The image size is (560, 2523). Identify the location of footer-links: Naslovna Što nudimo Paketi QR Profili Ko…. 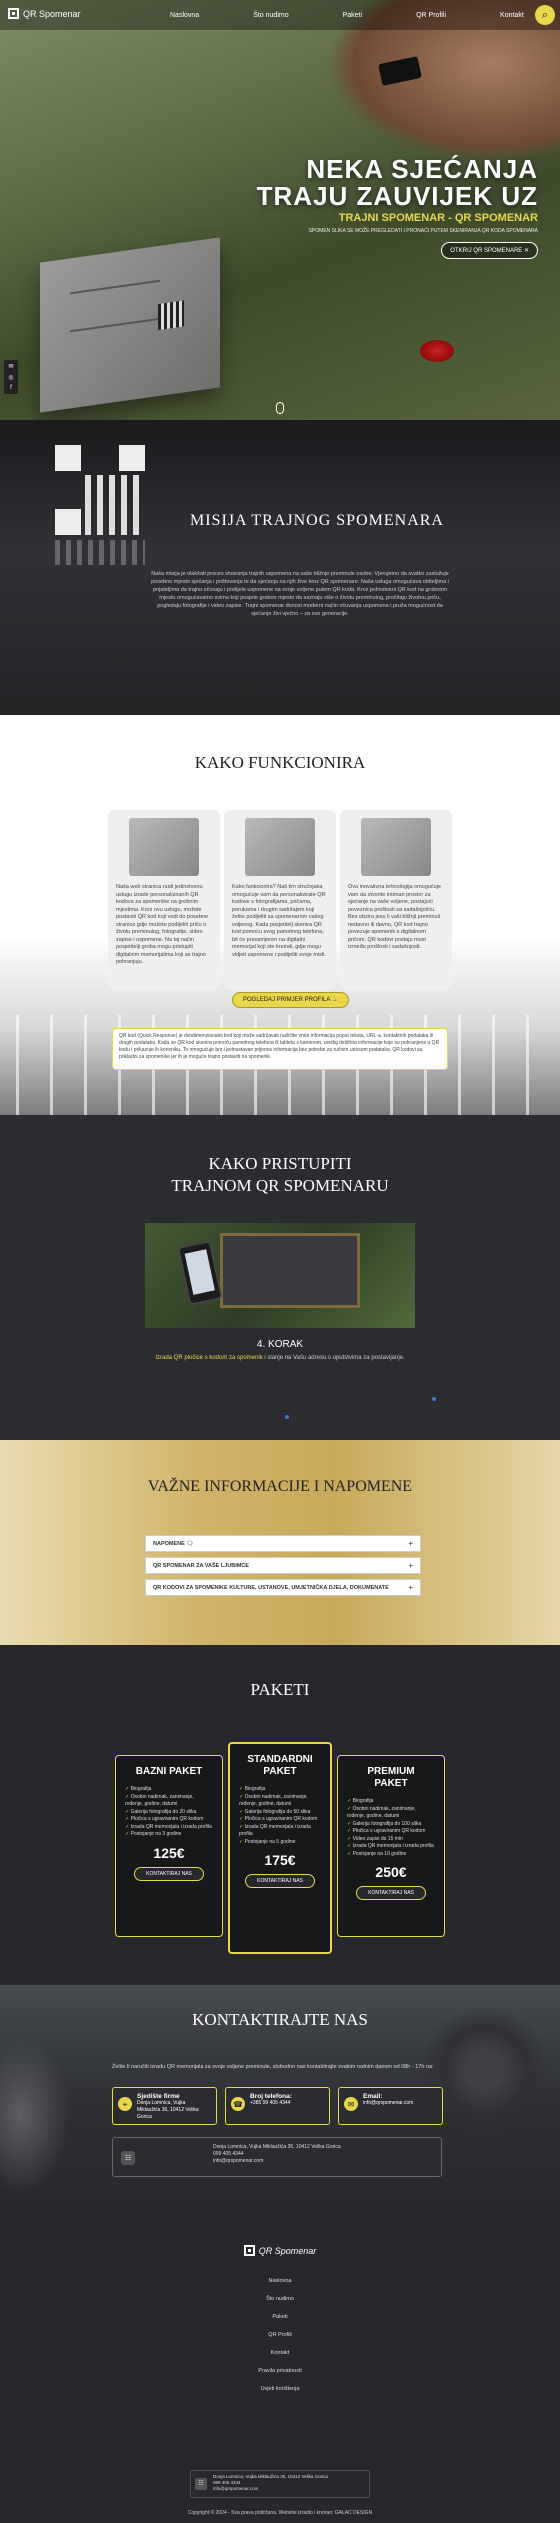
(280, 2341).